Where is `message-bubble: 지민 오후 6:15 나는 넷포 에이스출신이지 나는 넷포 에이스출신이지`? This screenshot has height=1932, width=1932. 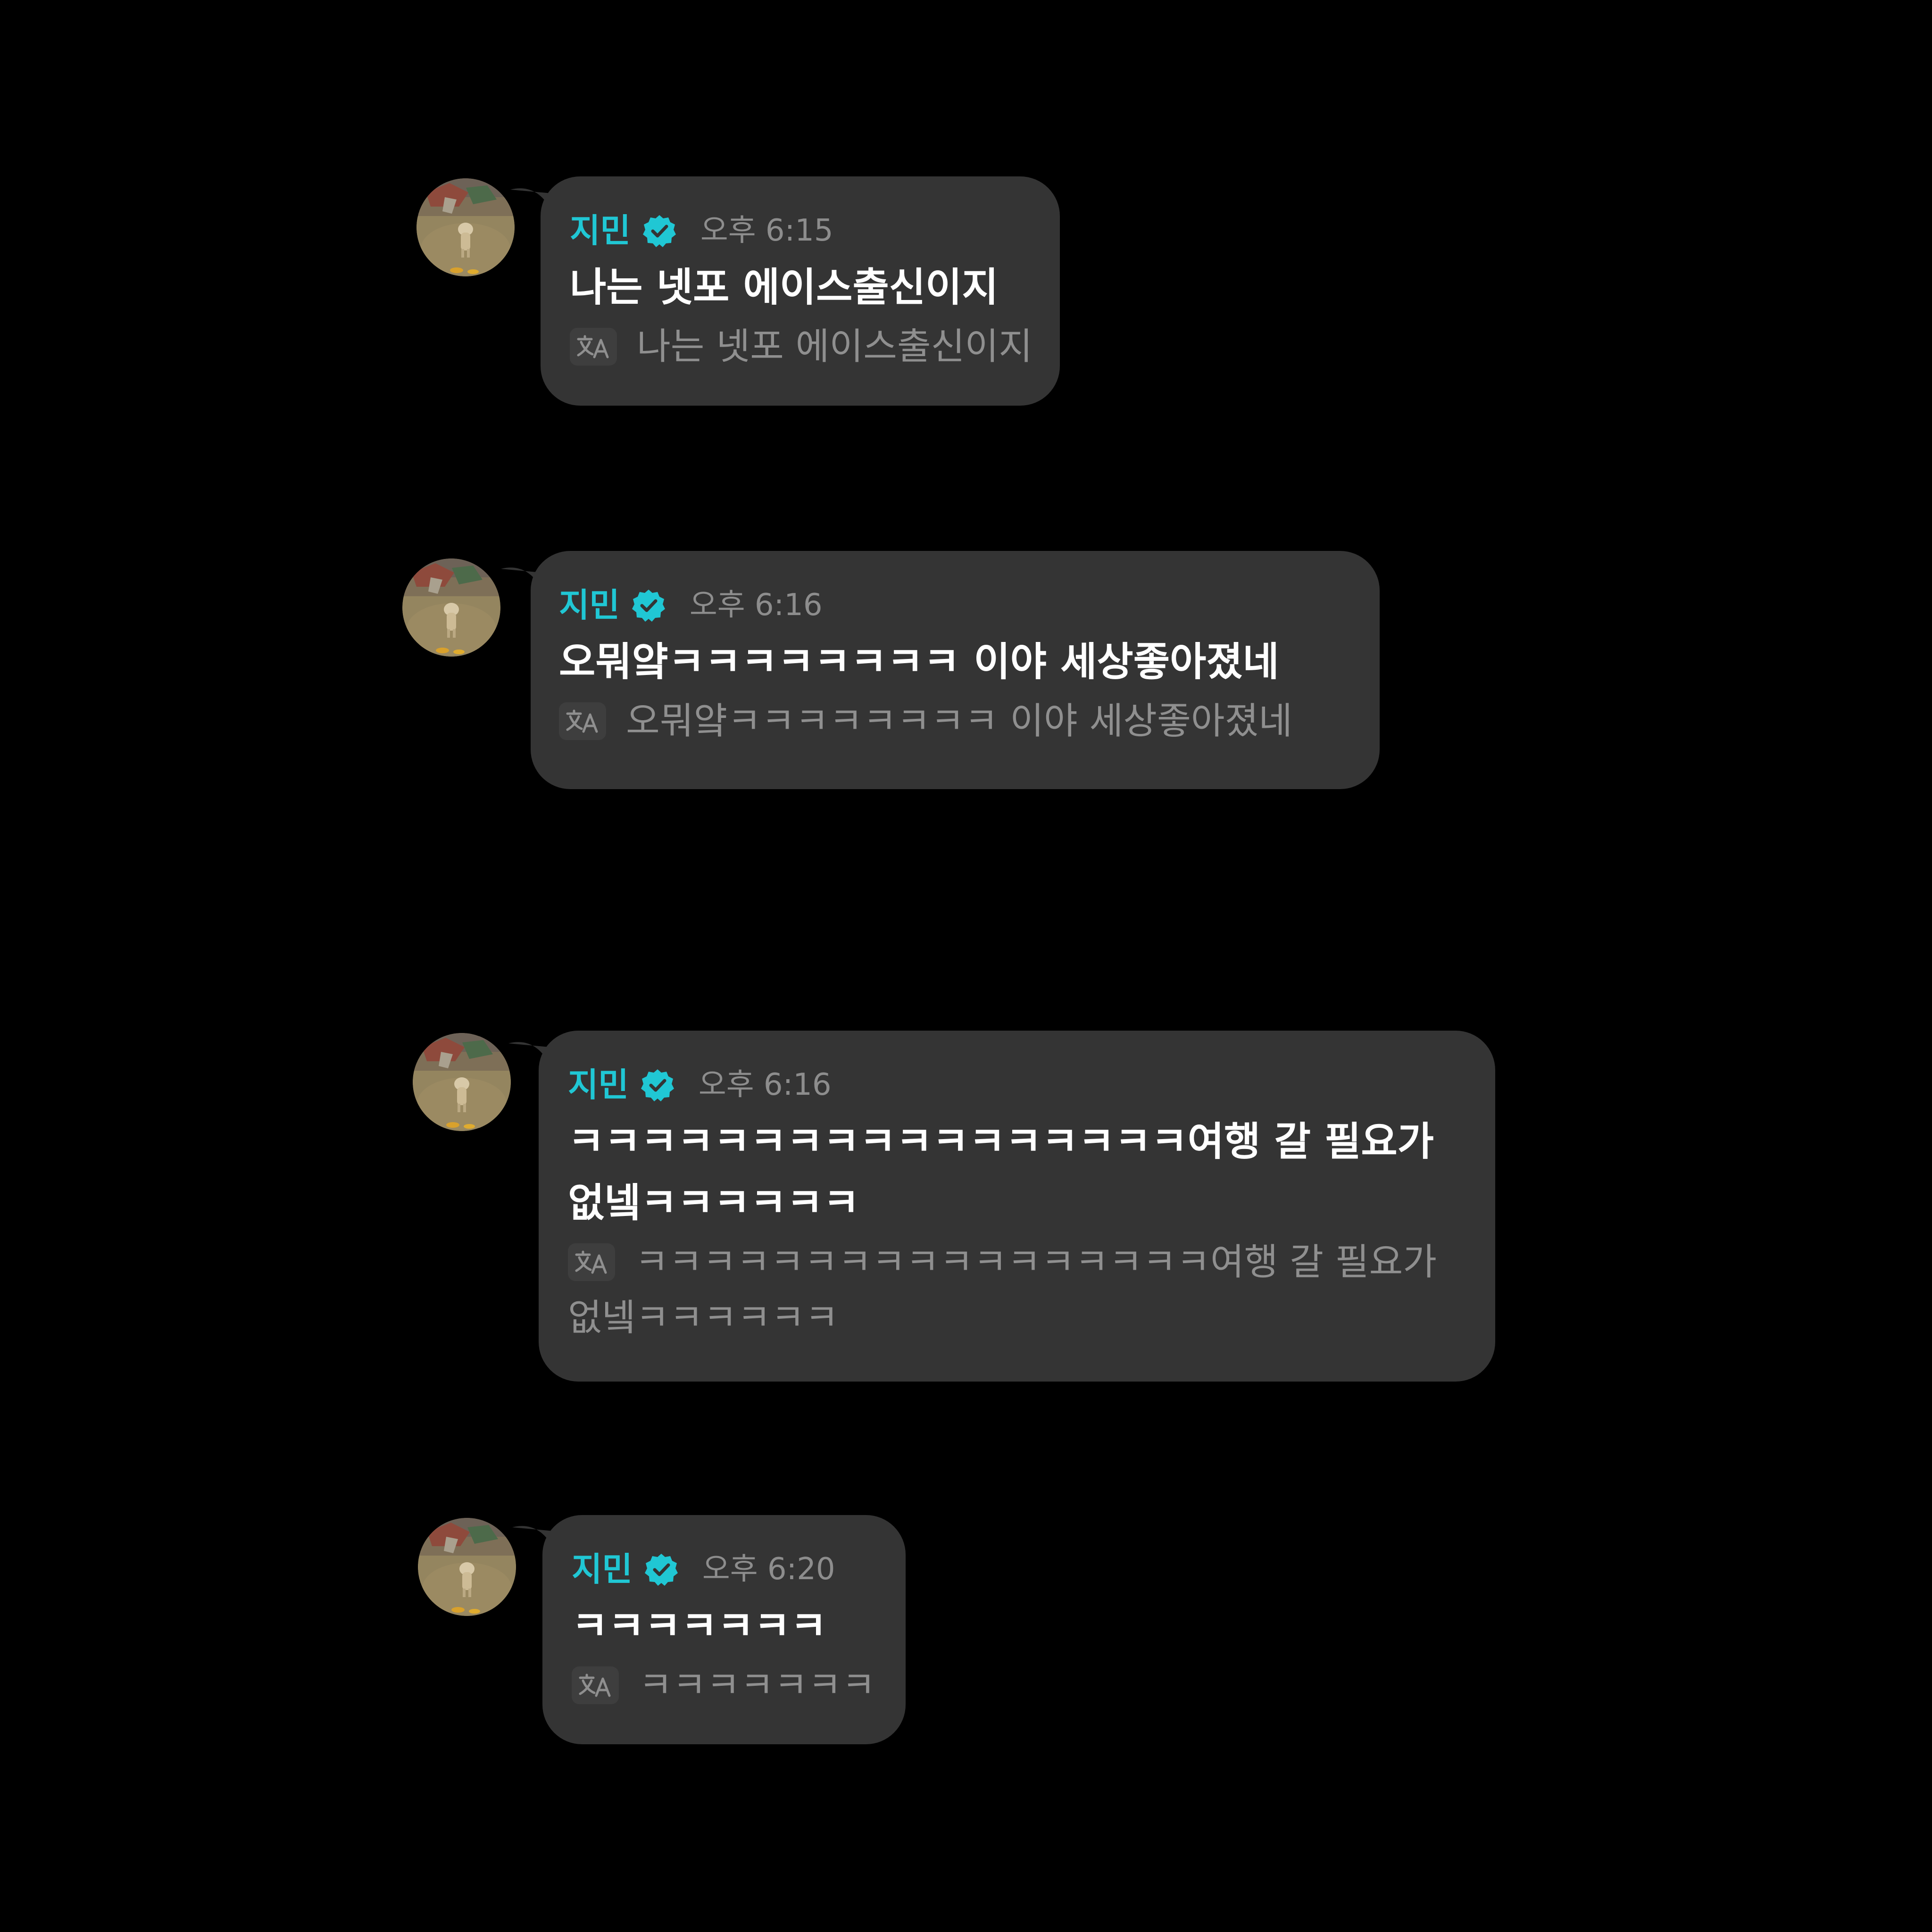
message-bubble: 지민 오후 6:15 나는 넷포 에이스출신이지 나는 넷포 에이스출신이지 is located at coordinates (801, 291).